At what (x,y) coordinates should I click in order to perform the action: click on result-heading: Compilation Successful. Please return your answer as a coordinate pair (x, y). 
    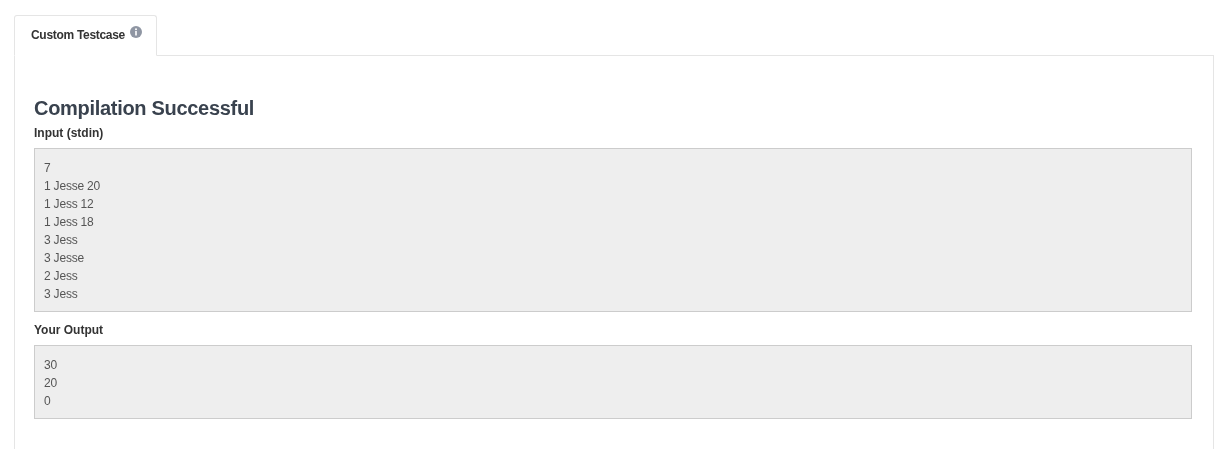
    Looking at the image, I should click on (145, 108).